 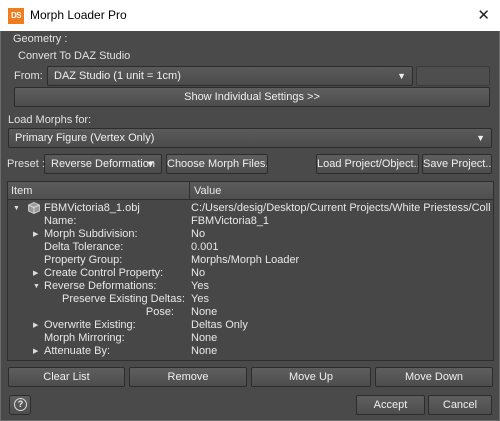 I want to click on help-icon: ?, so click(x=20, y=404).